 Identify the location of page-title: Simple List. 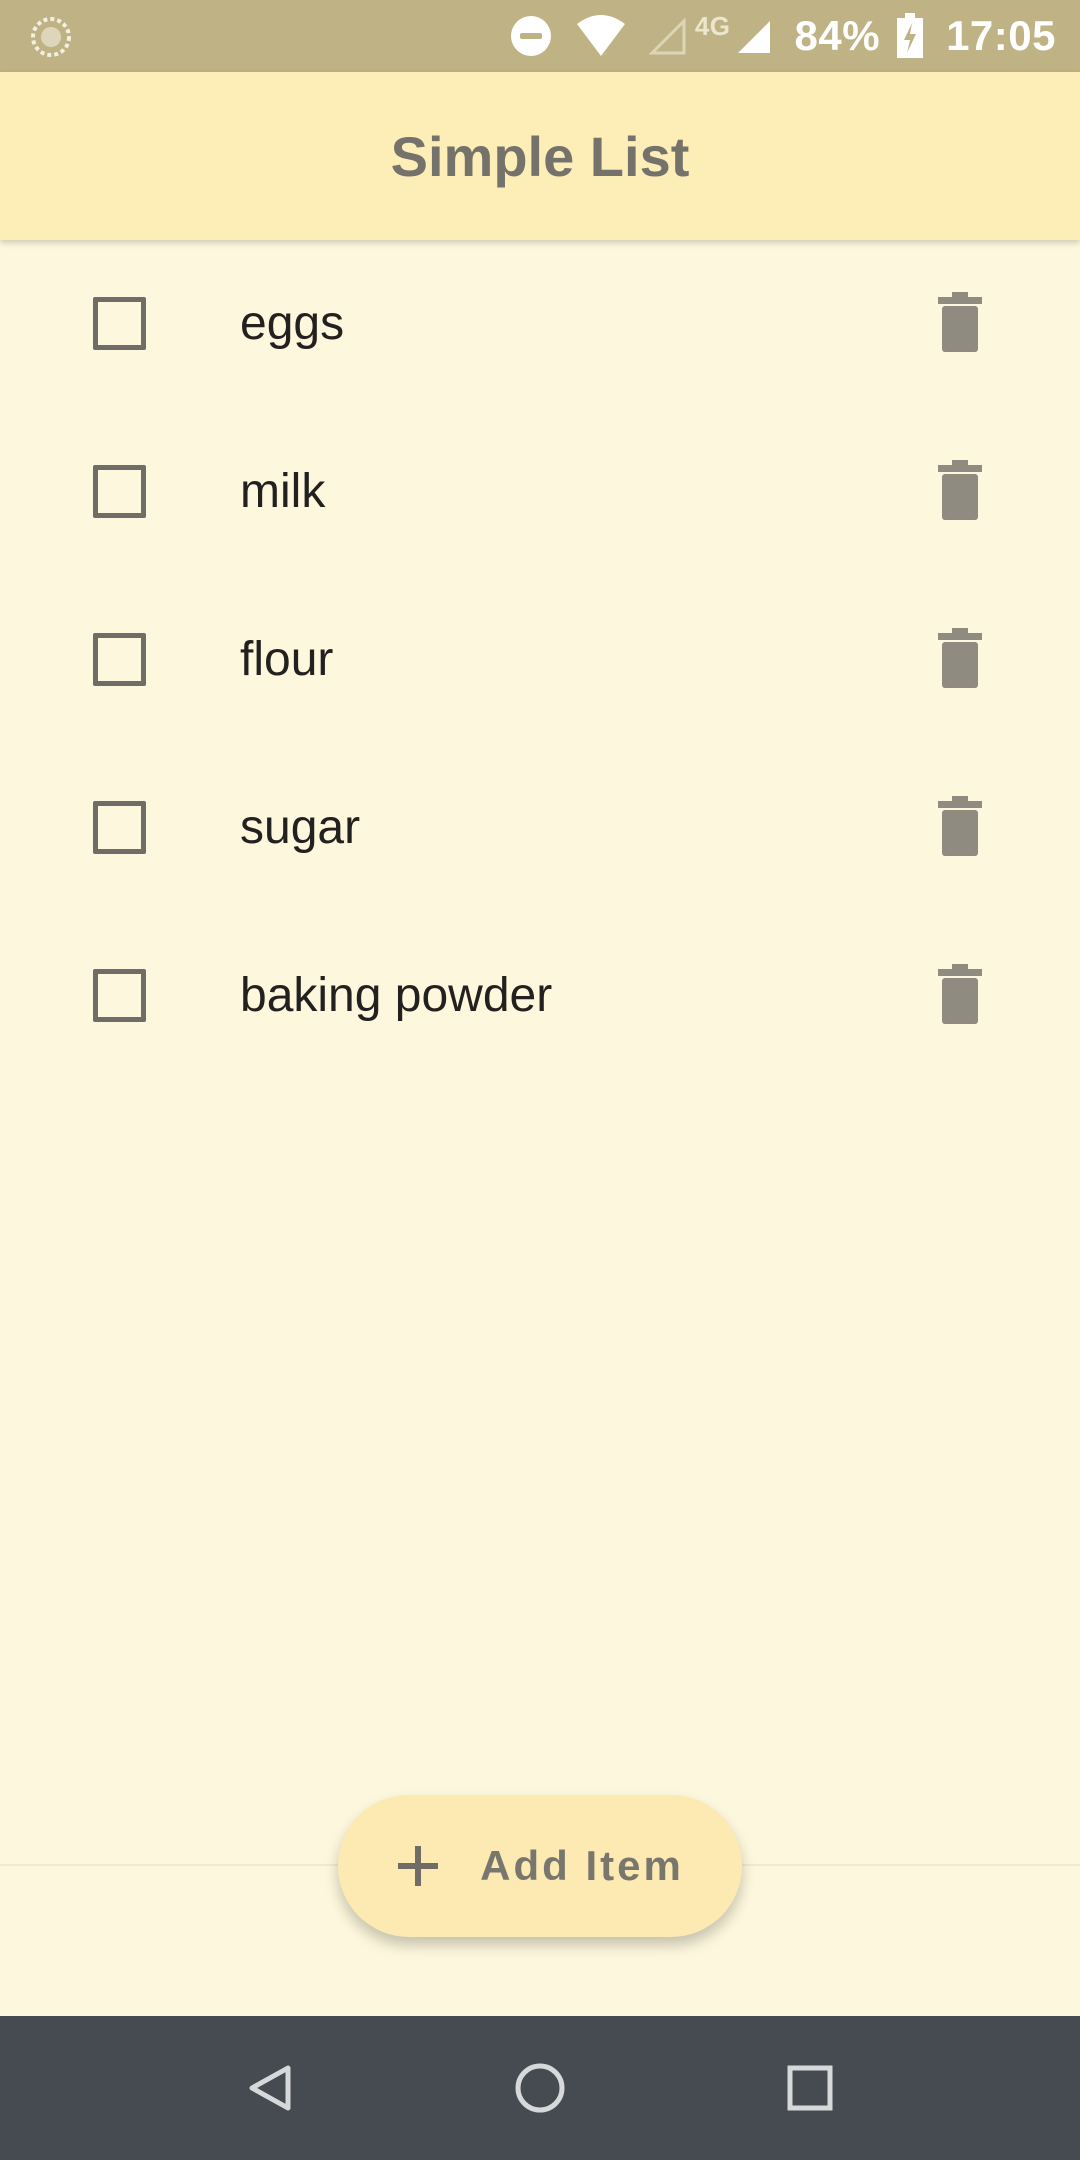
(540, 156).